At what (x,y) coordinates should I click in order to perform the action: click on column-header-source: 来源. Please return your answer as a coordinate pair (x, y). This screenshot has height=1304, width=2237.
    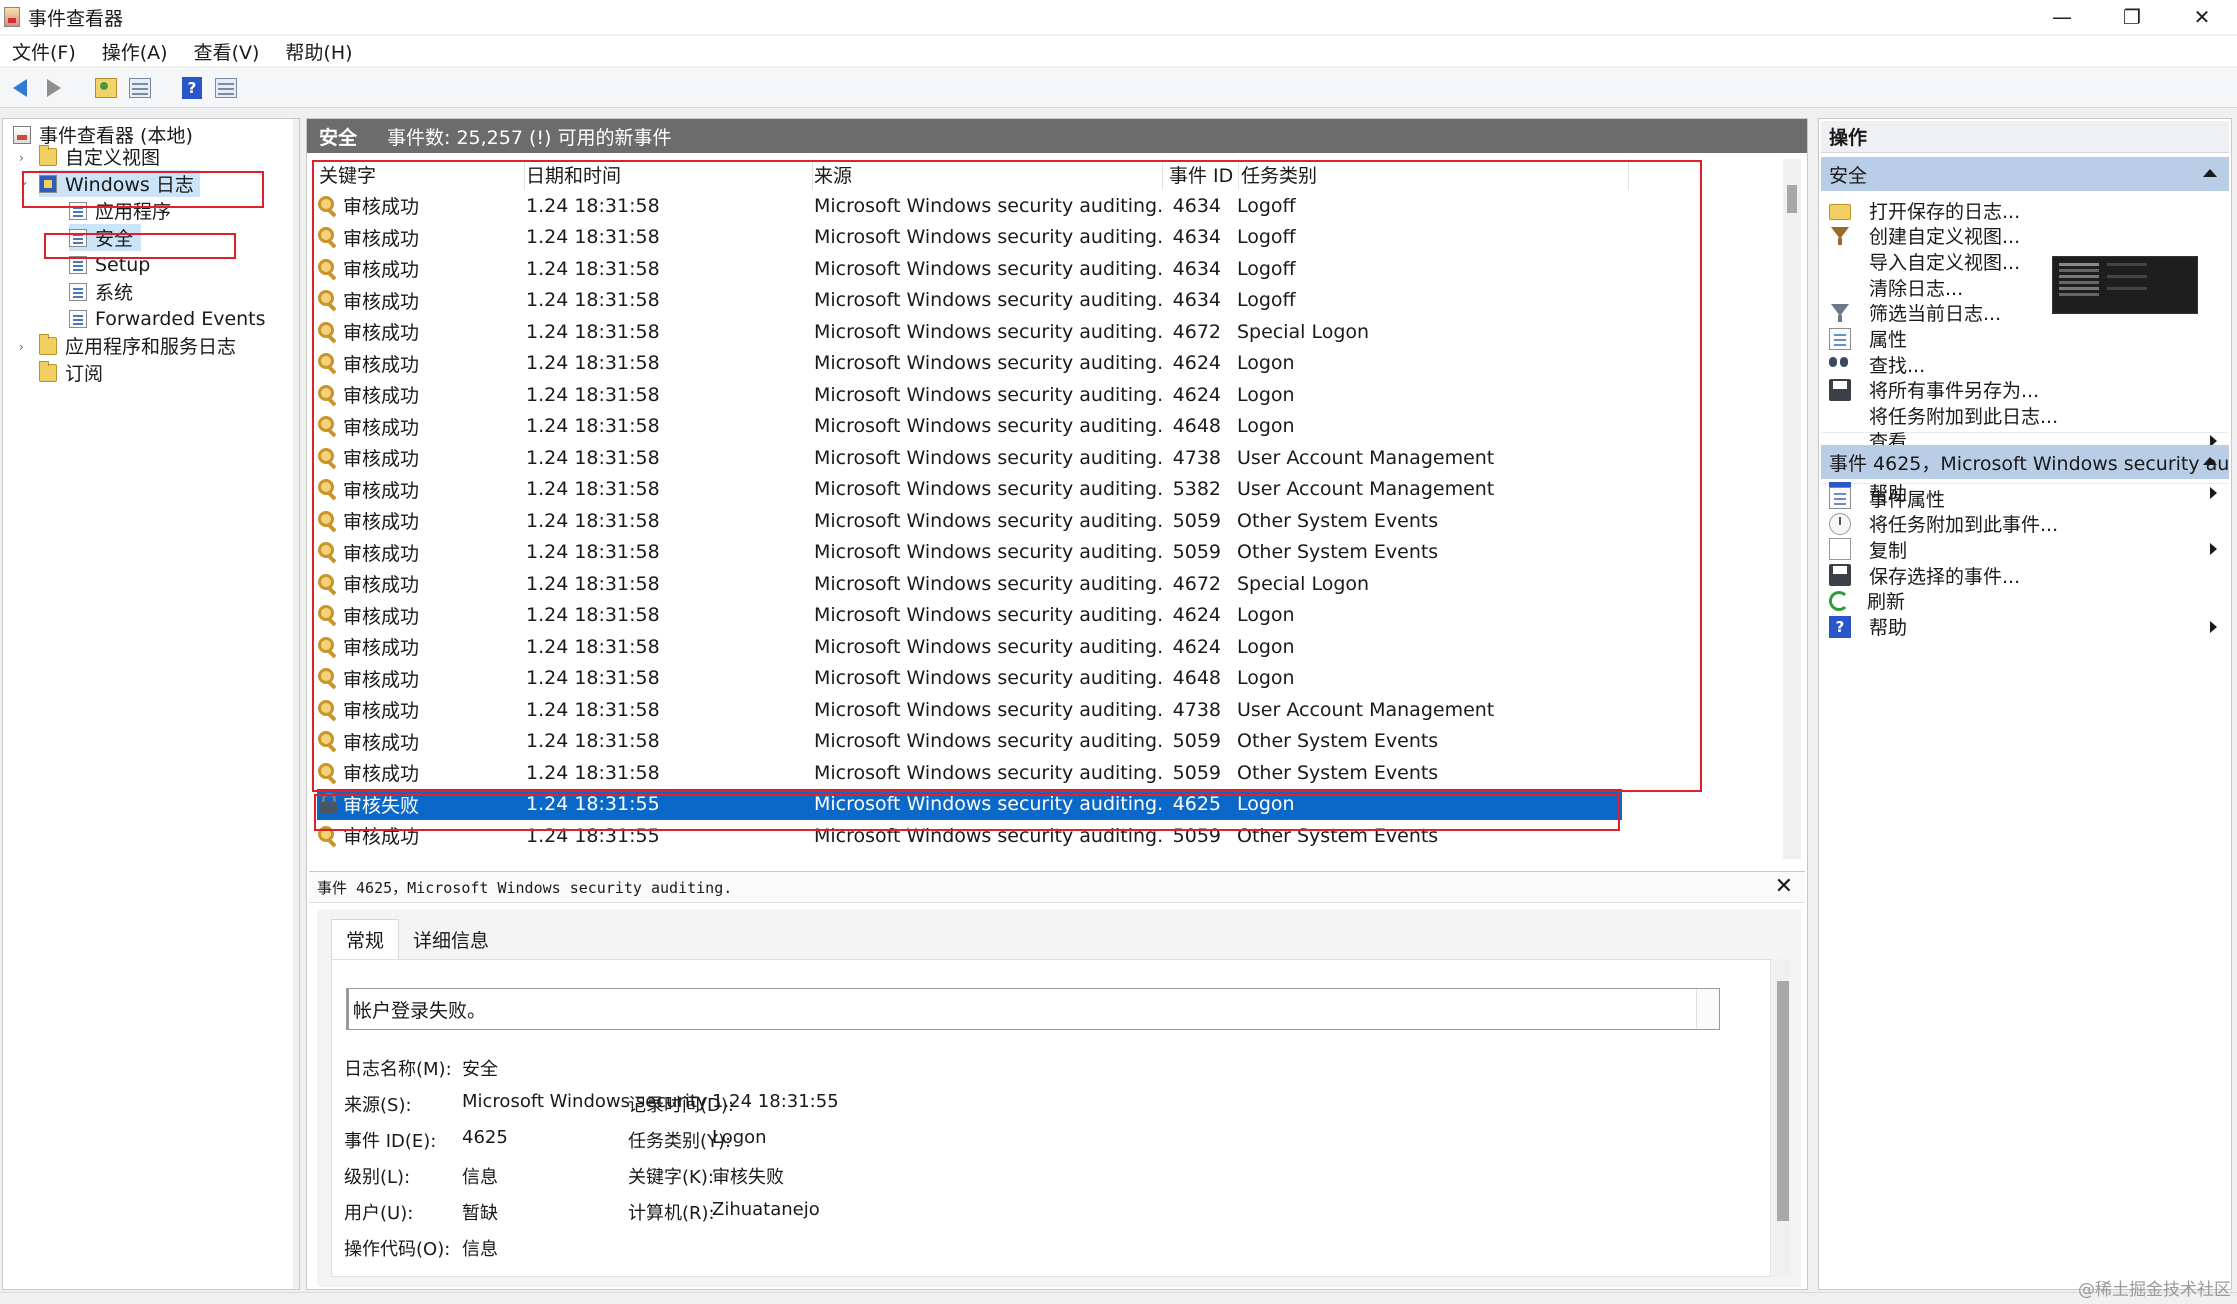
    Looking at the image, I should click on (988, 174).